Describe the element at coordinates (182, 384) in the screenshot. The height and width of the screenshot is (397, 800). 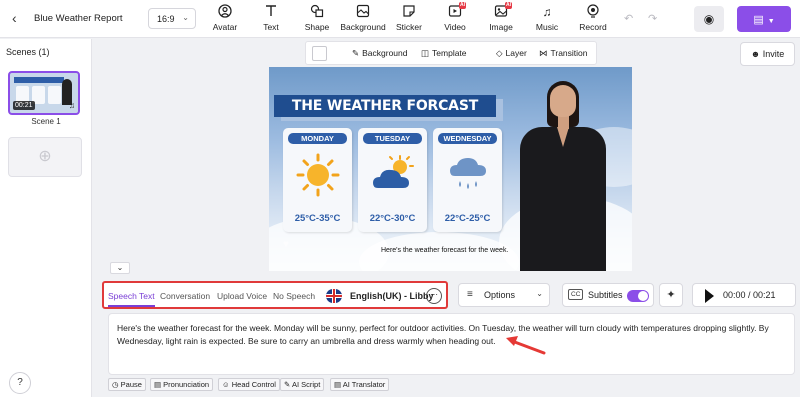
I see `pronunciation-button: ▤ Pronunciation` at that location.